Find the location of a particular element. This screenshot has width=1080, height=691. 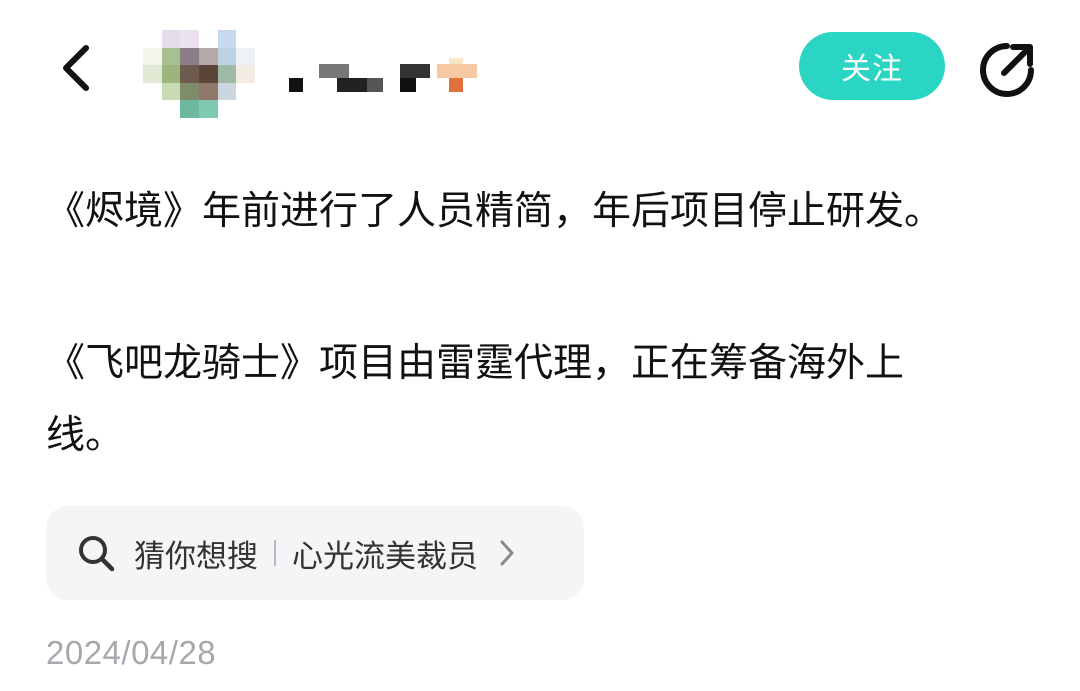

search-suggestion-prefix: 猜你想搜 is located at coordinates (196, 556).